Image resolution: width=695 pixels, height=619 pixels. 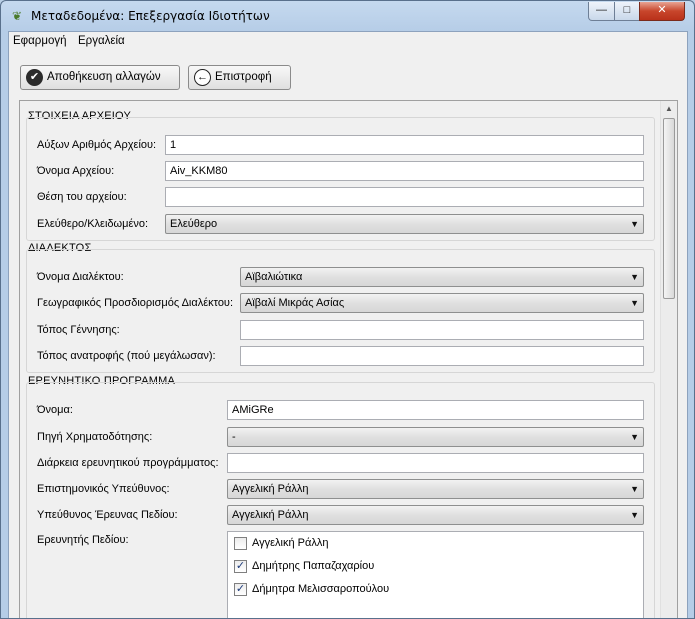 What do you see at coordinates (435, 410) in the screenshot?
I see `program-name-field: AMiGRe` at bounding box center [435, 410].